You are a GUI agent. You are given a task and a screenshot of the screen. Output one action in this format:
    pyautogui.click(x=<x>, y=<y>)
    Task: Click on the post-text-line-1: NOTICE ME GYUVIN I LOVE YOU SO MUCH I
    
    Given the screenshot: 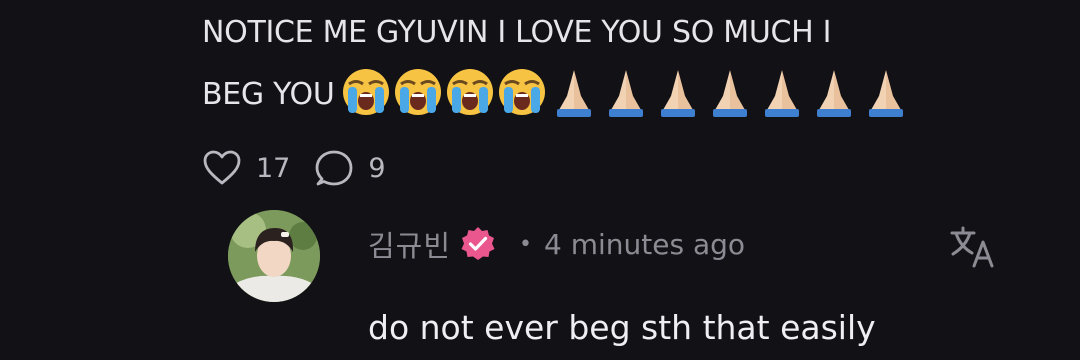 What is the action you would take?
    pyautogui.click(x=517, y=32)
    